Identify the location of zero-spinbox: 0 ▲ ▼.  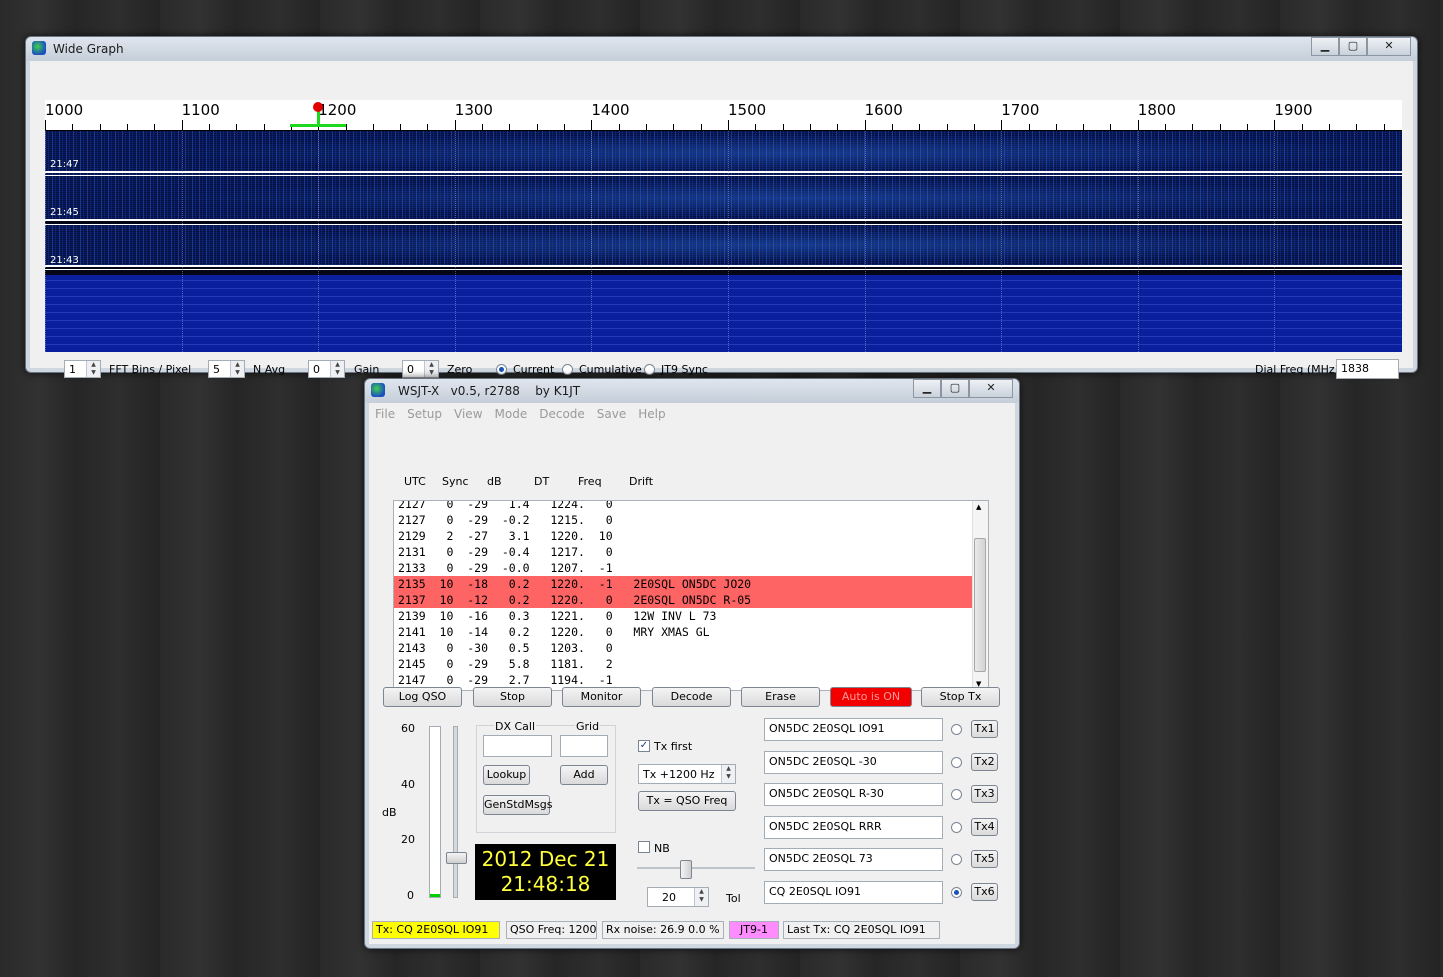
(420, 369).